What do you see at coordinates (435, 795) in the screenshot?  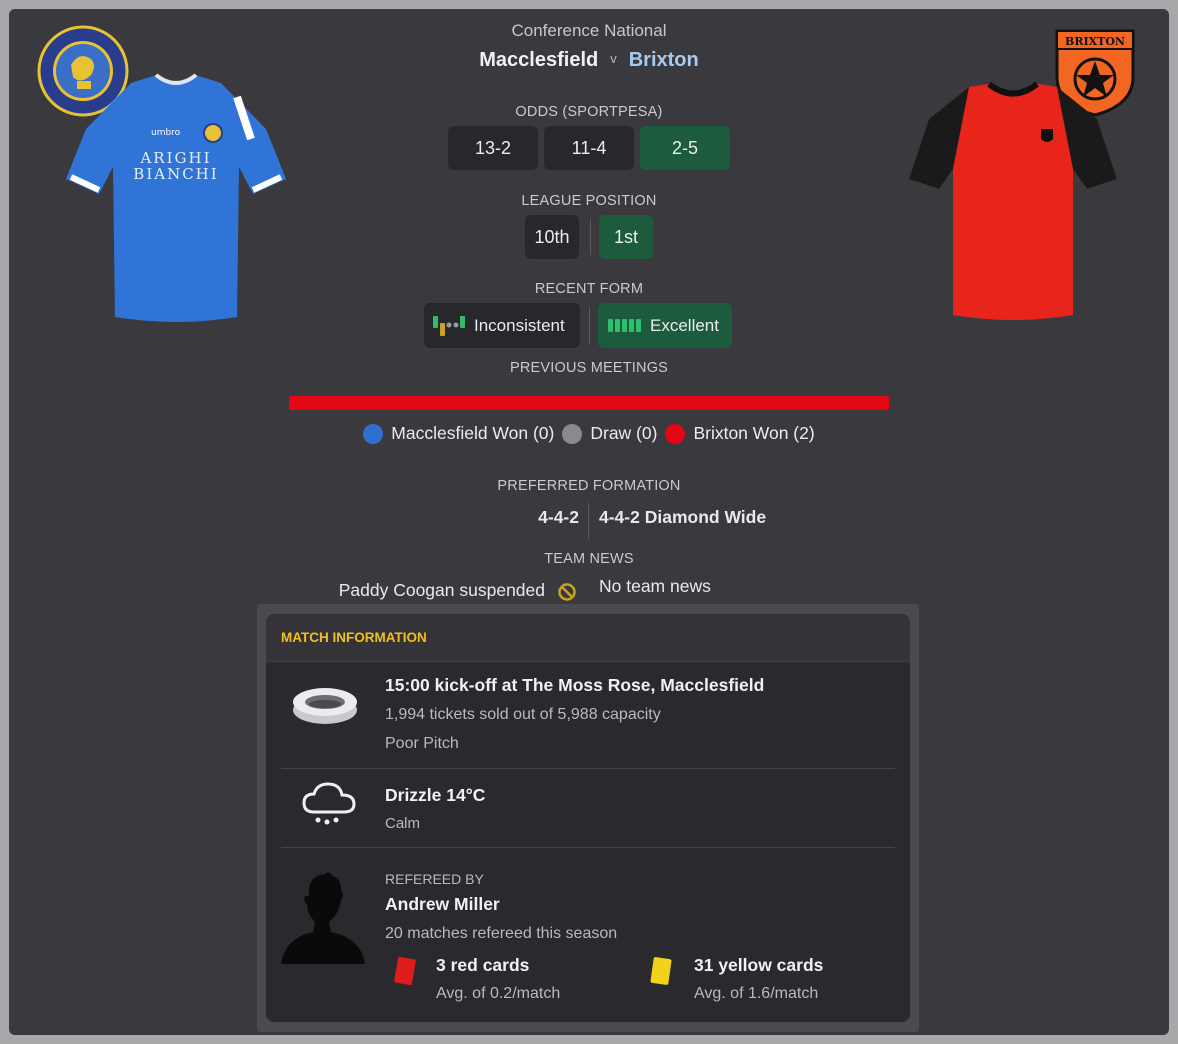 I see `weather-text: Drizzle 14°C` at bounding box center [435, 795].